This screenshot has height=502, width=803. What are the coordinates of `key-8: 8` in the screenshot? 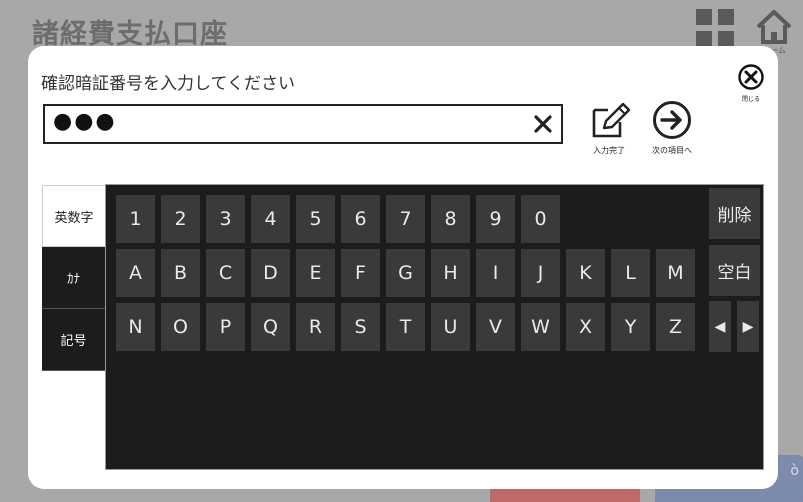 It's located at (450, 219).